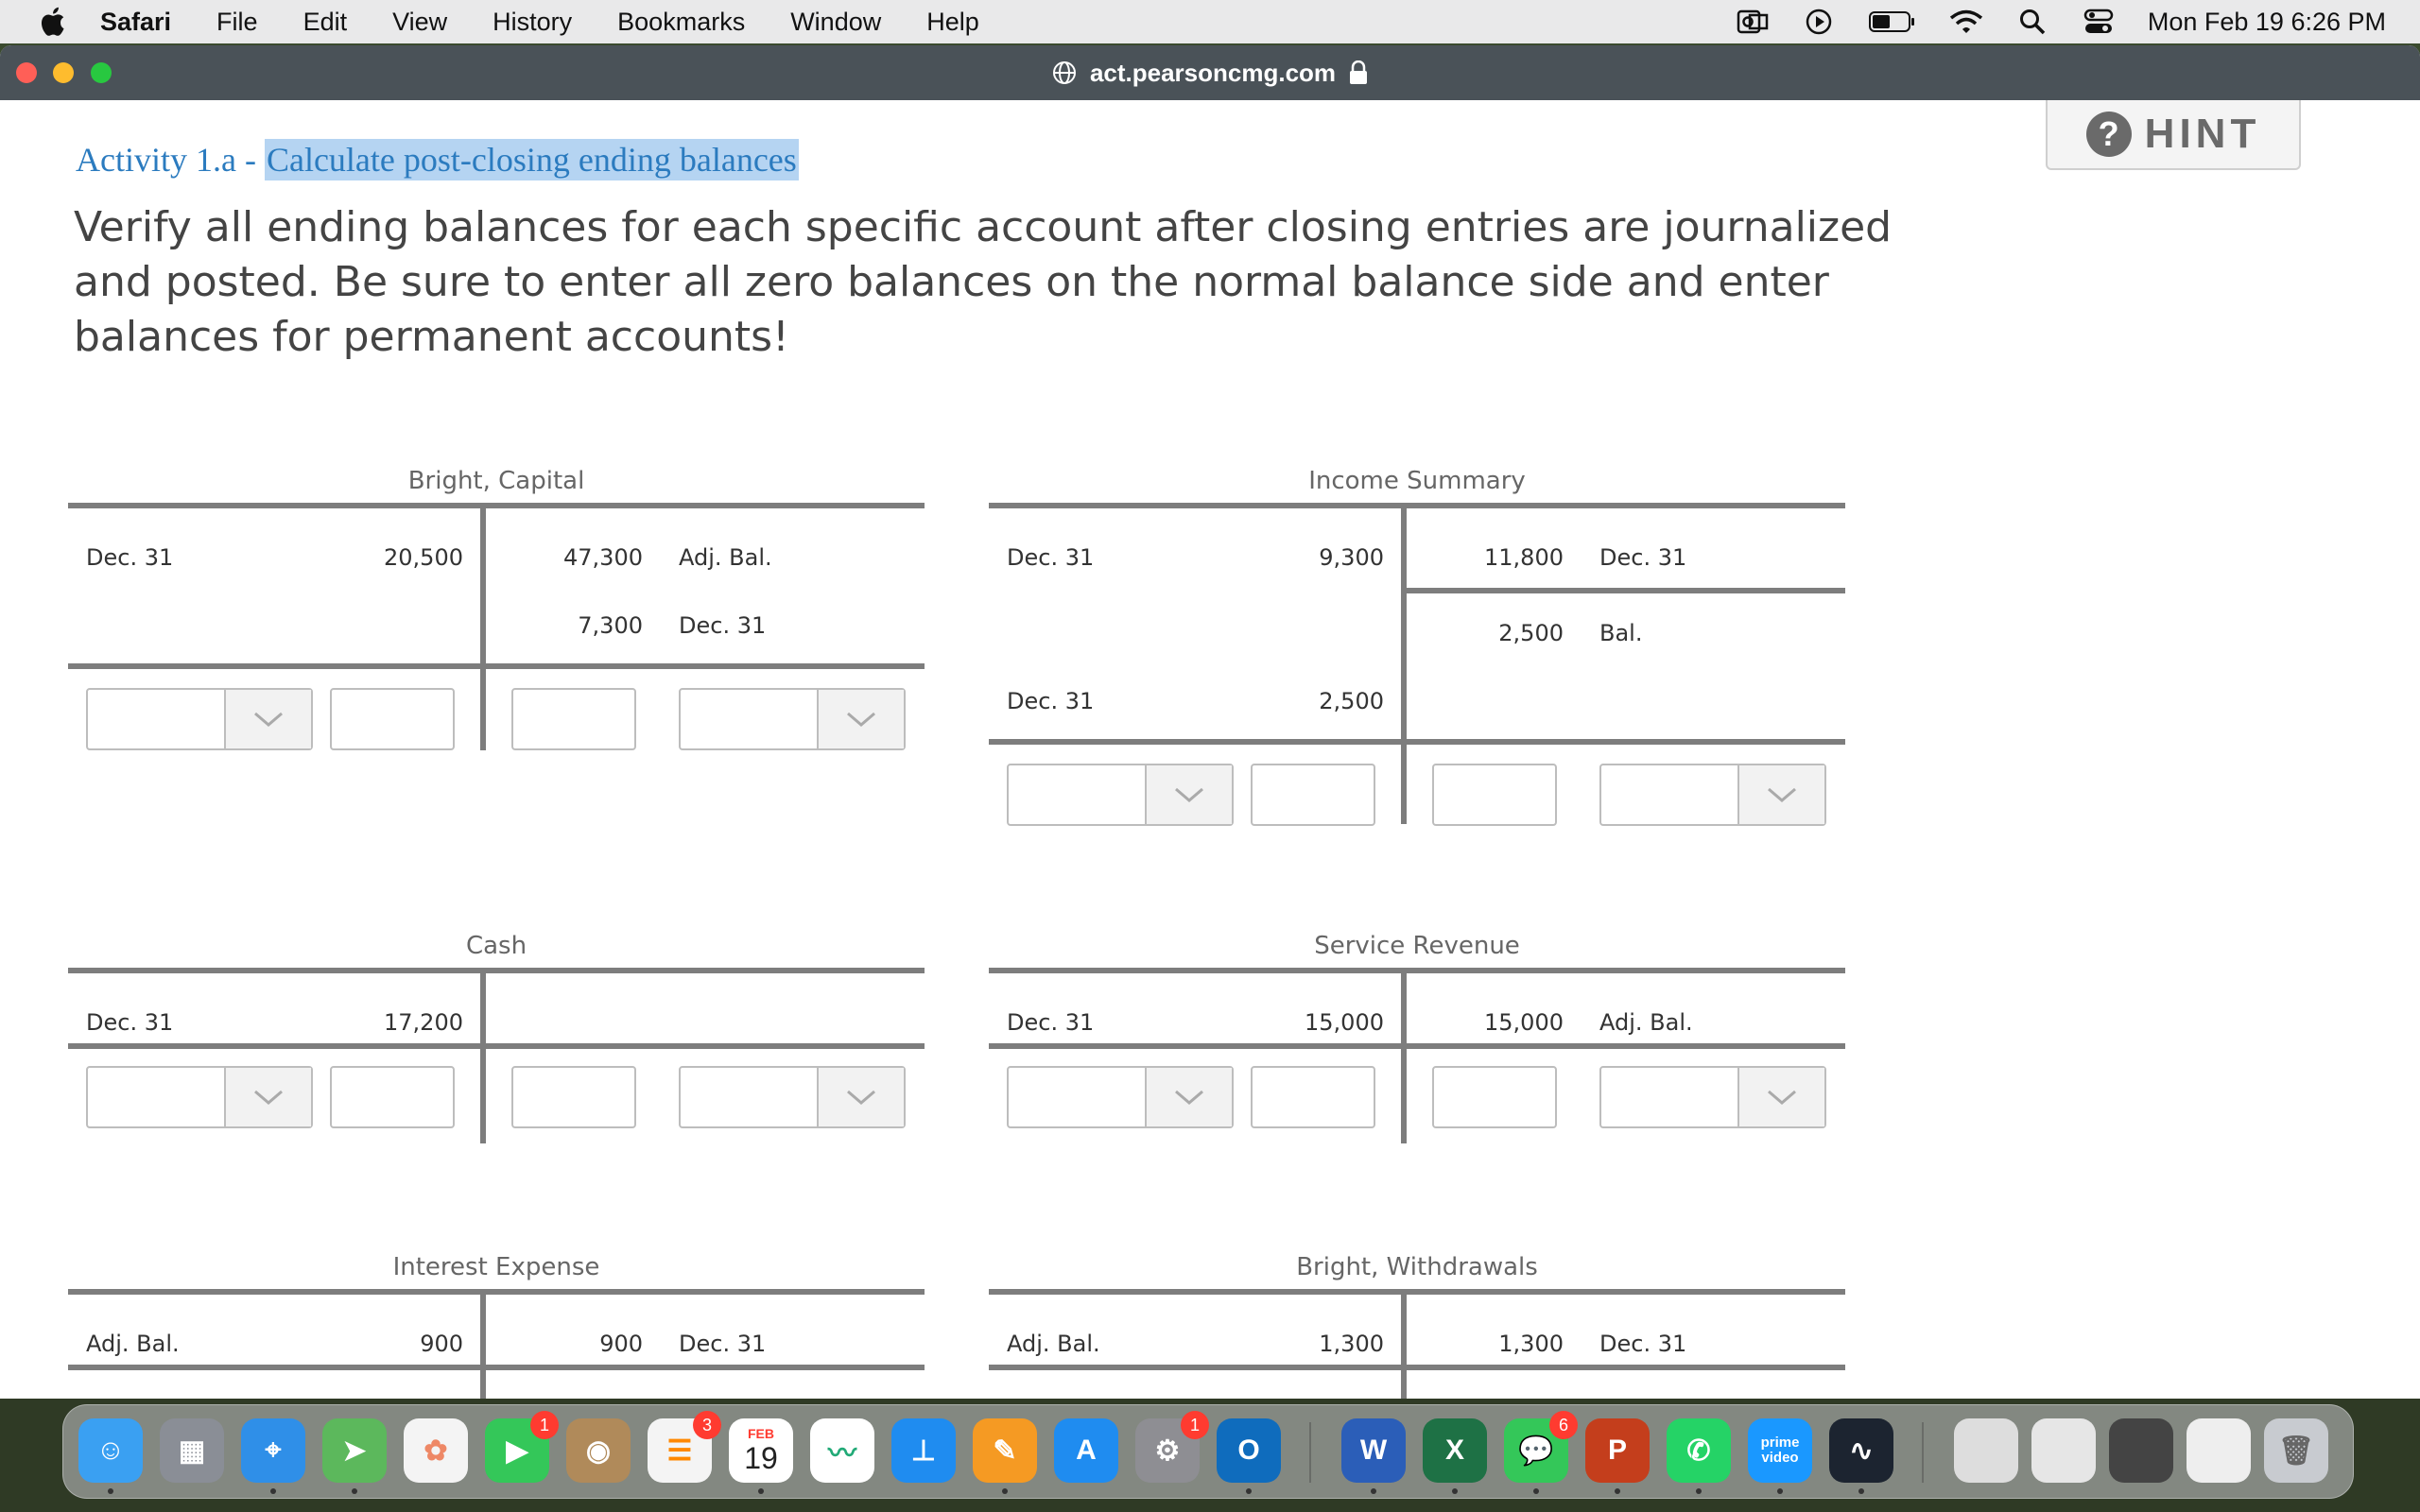 The width and height of the screenshot is (2420, 1512). Describe the element at coordinates (685, 1447) in the screenshot. I see `reminders-icon: ☰ 3` at that location.